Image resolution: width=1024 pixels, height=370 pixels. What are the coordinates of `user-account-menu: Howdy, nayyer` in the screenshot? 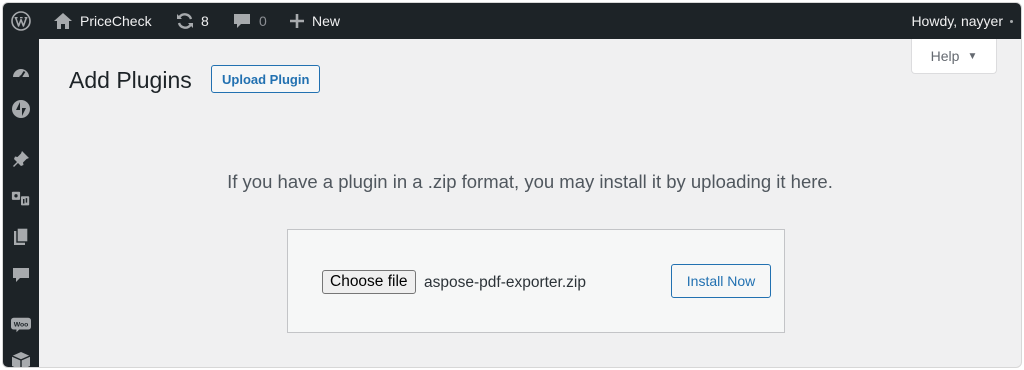 It's located at (962, 21).